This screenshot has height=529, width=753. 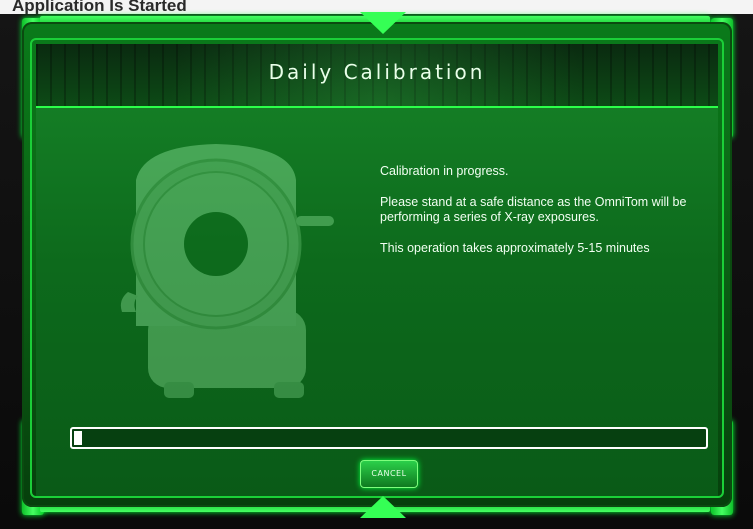 I want to click on progress-fill, so click(x=78, y=438).